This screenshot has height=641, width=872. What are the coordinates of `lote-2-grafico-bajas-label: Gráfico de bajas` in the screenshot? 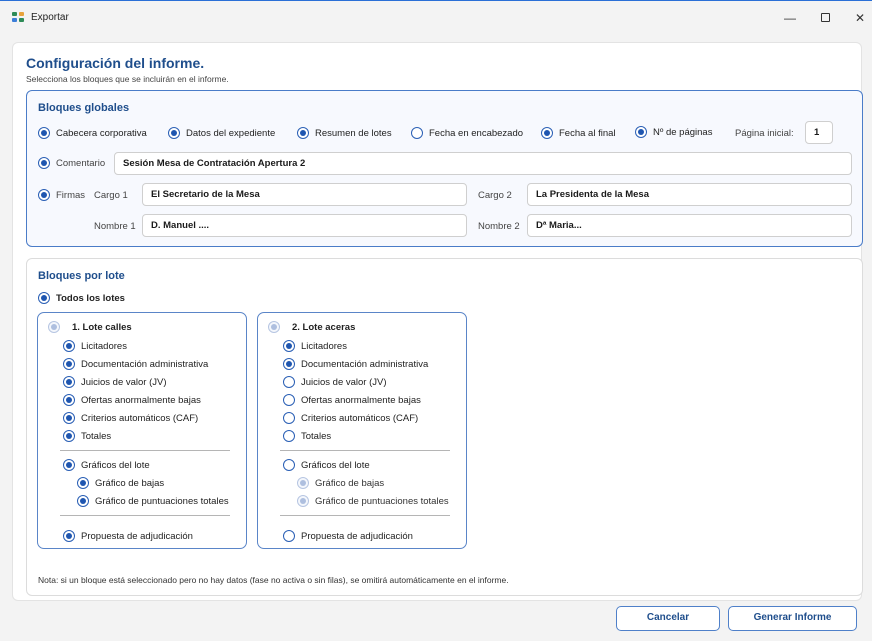 It's located at (350, 483).